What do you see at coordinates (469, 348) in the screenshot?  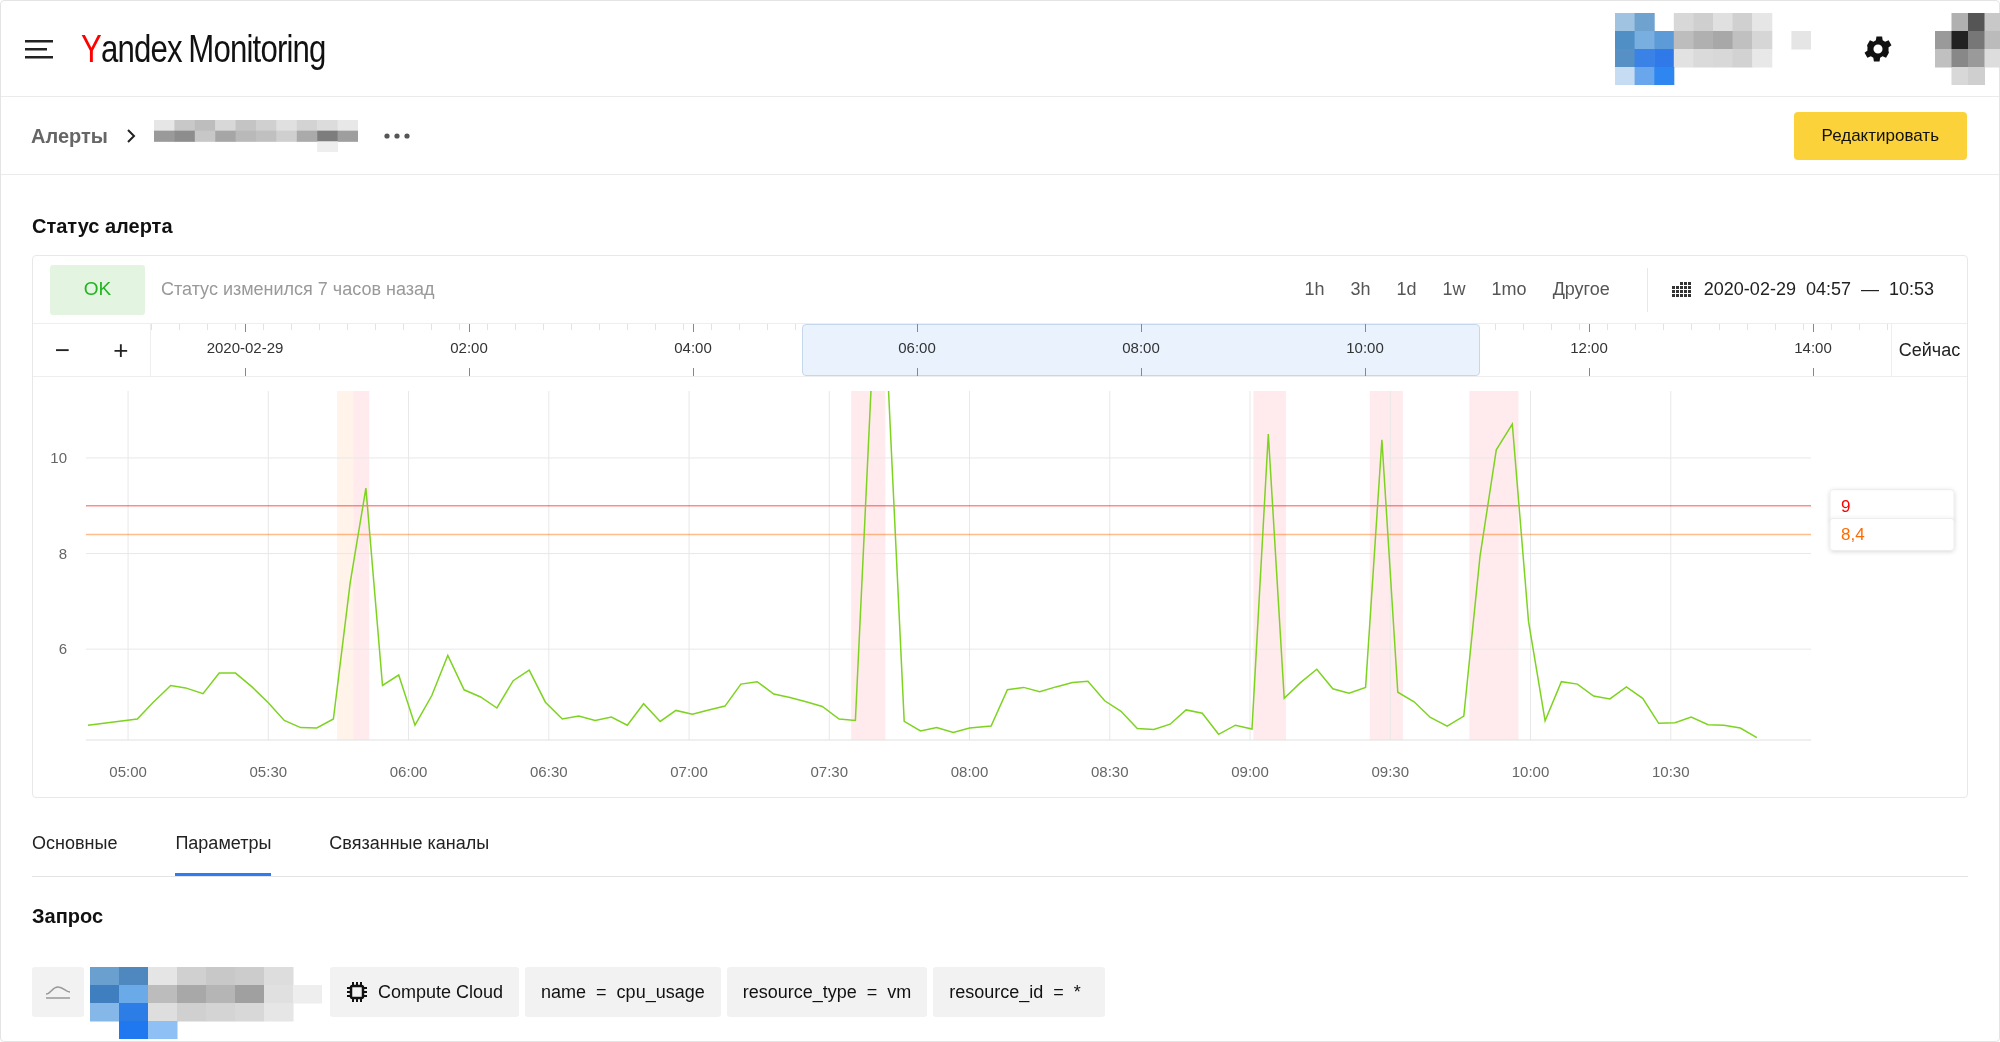 I see `timeline-label: 02:00` at bounding box center [469, 348].